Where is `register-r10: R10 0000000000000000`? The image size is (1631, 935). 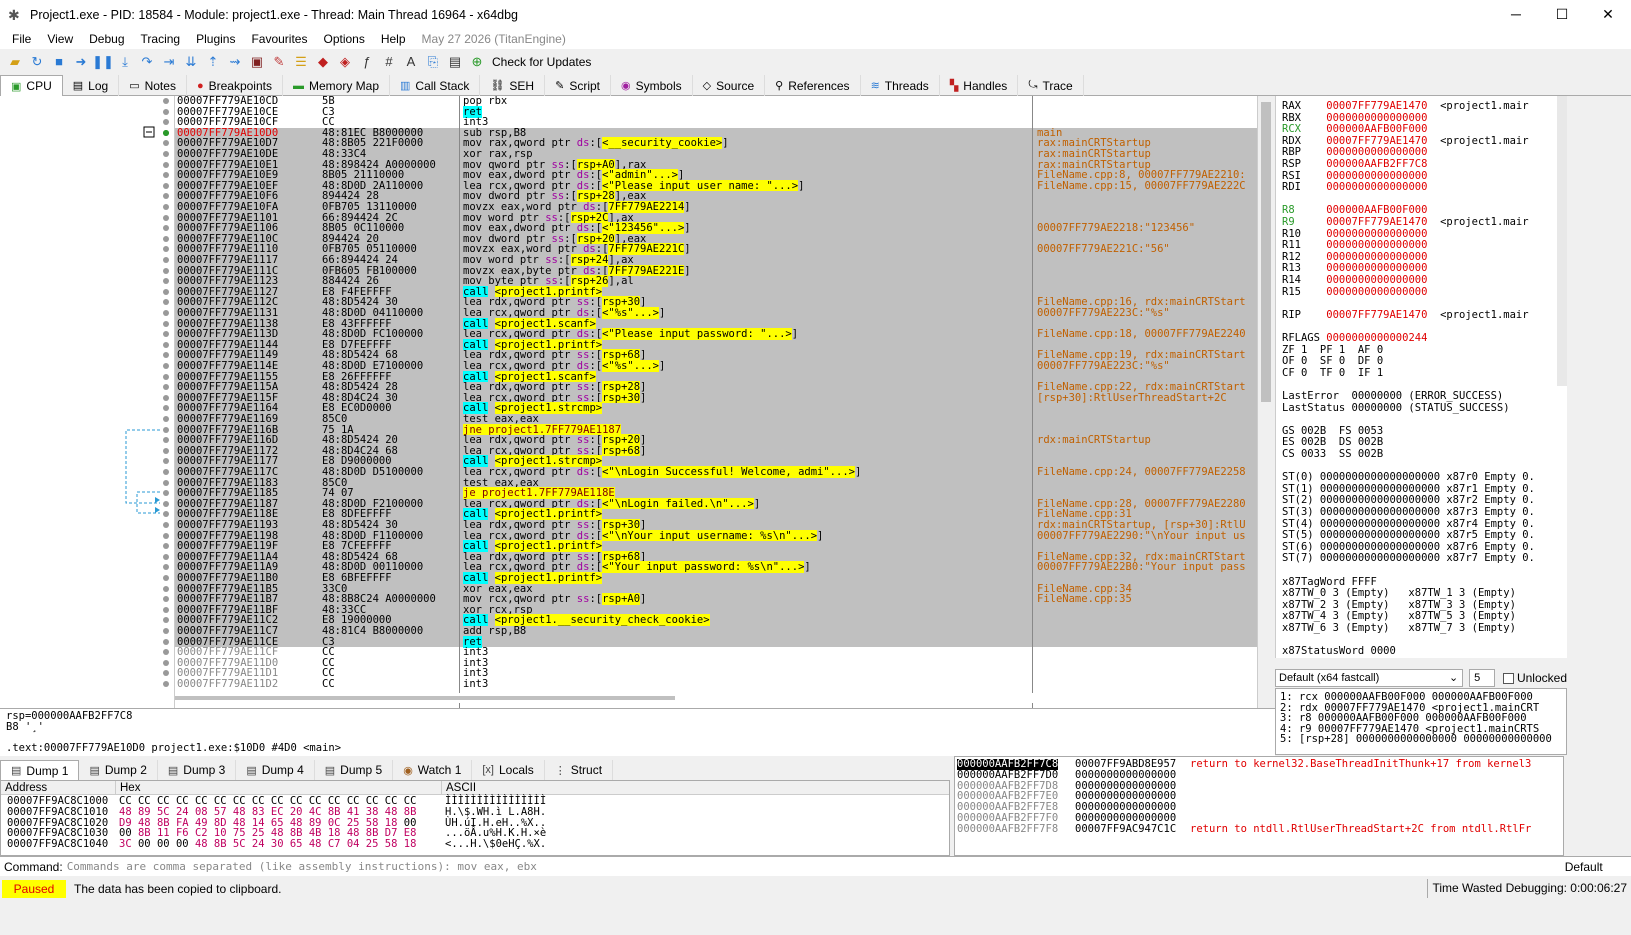
register-r10: R10 0000000000000000 is located at coordinates (1361, 234).